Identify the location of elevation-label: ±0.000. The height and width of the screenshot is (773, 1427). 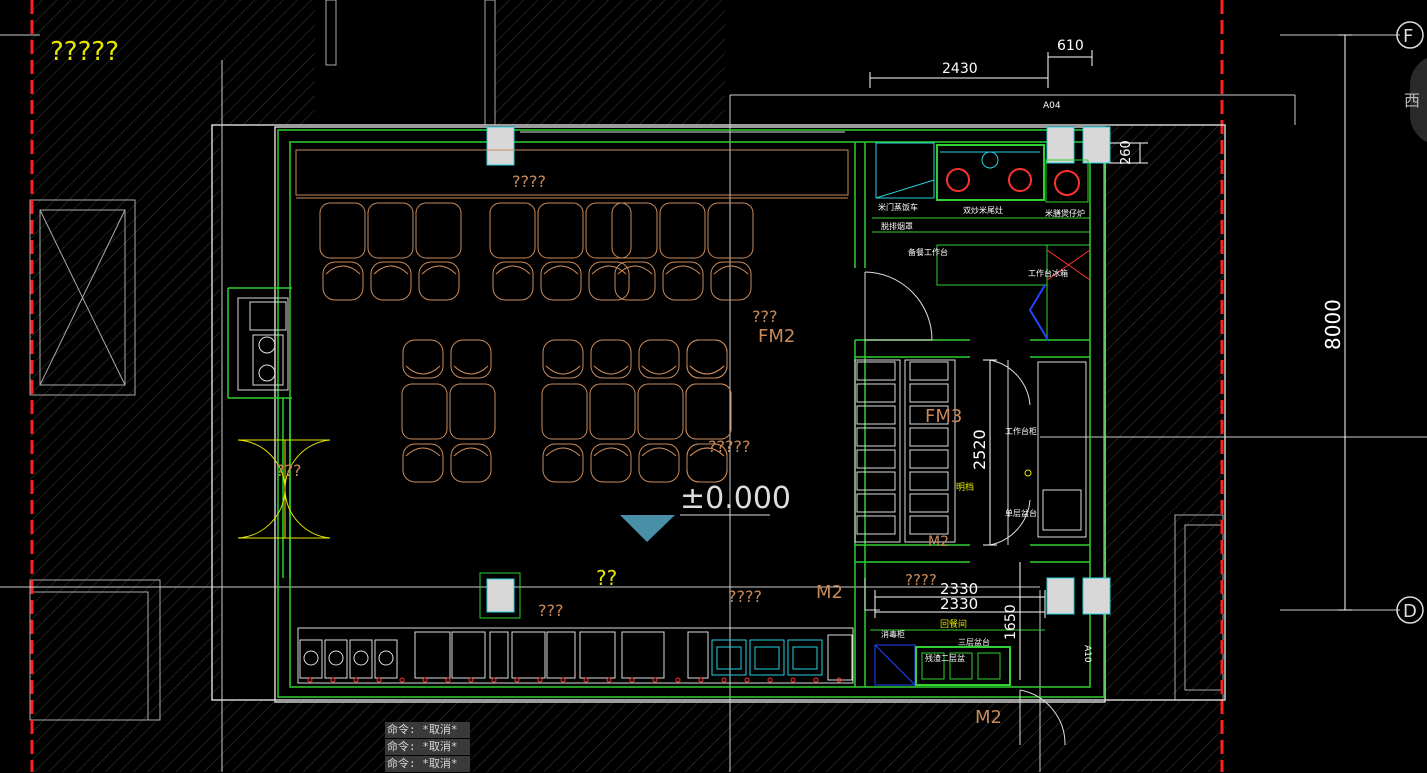
(735, 498).